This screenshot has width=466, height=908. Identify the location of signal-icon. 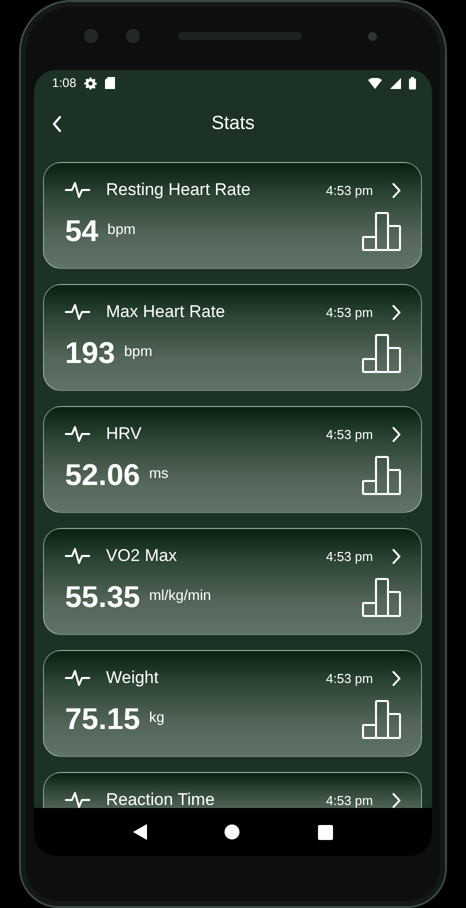
(395, 83).